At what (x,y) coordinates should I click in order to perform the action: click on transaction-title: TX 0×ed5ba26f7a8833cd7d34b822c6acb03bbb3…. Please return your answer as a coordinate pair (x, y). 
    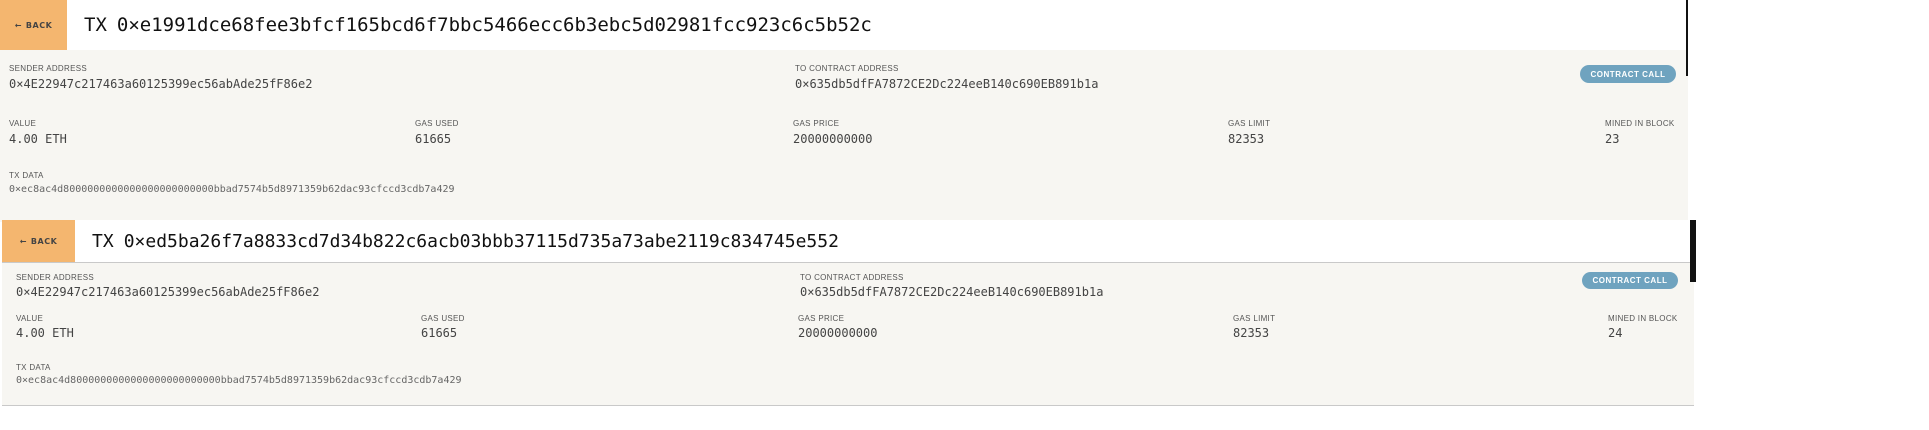
    Looking at the image, I should click on (465, 241).